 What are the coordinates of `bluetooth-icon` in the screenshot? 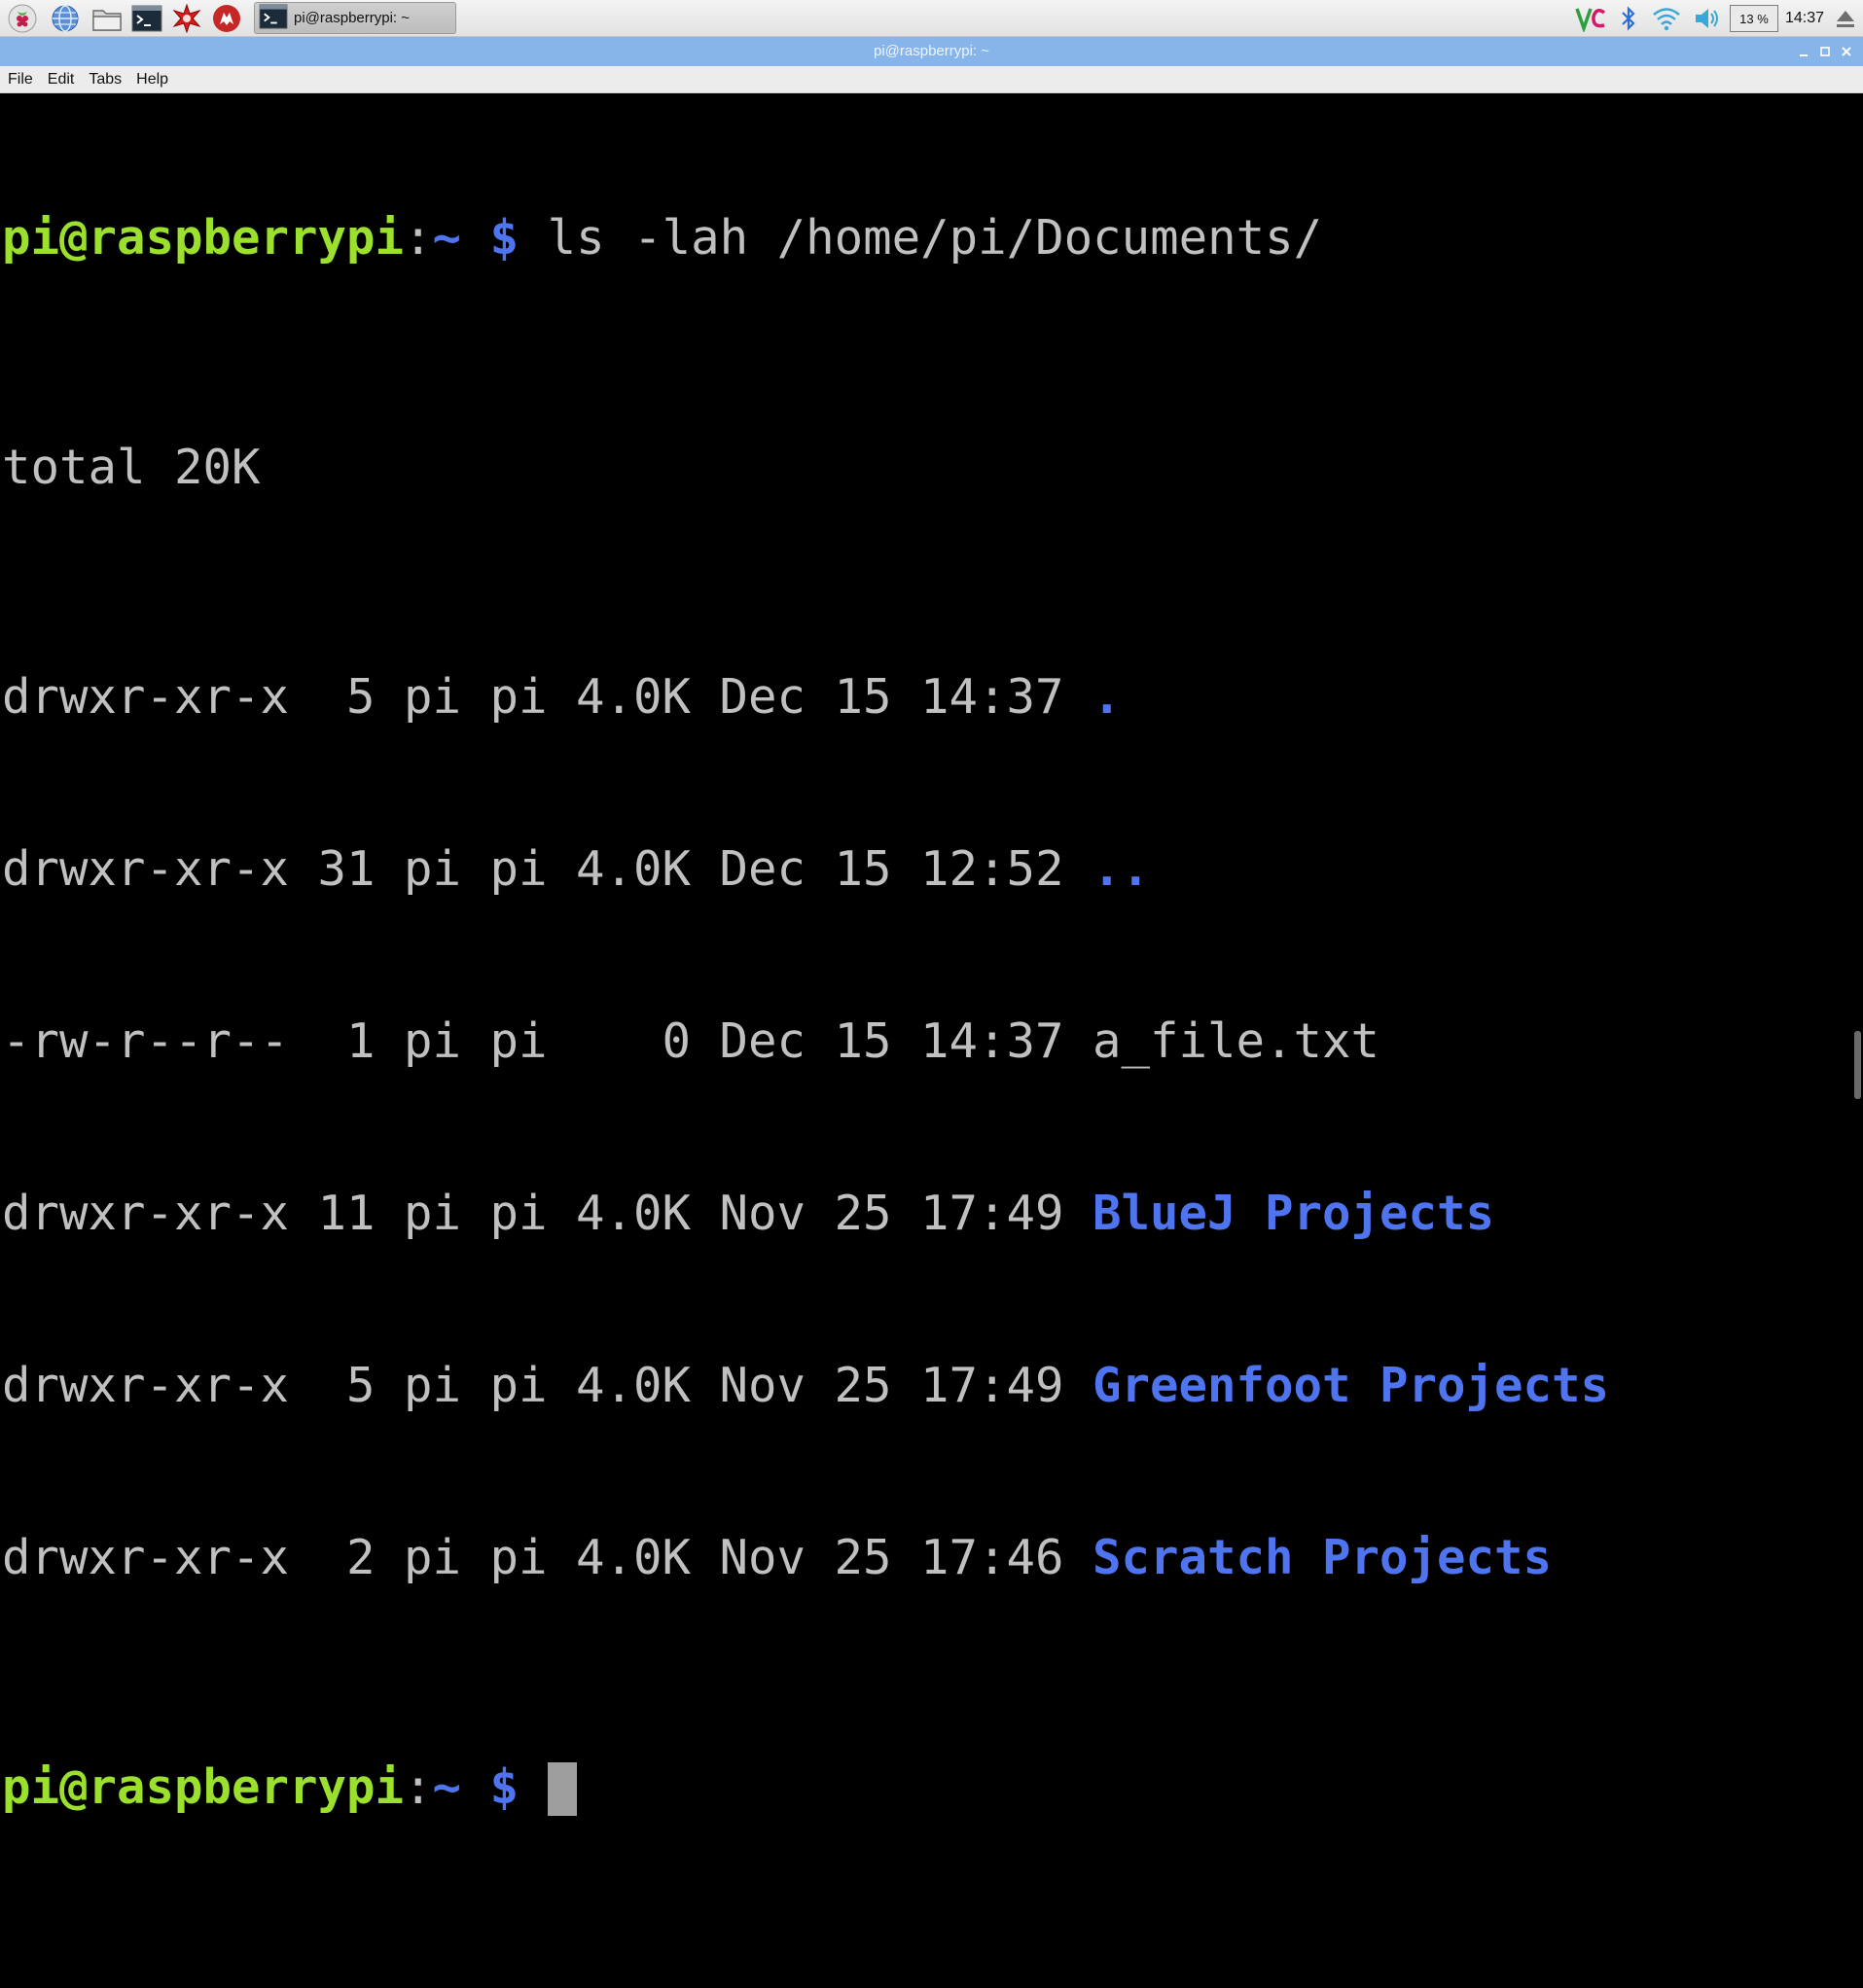 It's located at (1628, 18).